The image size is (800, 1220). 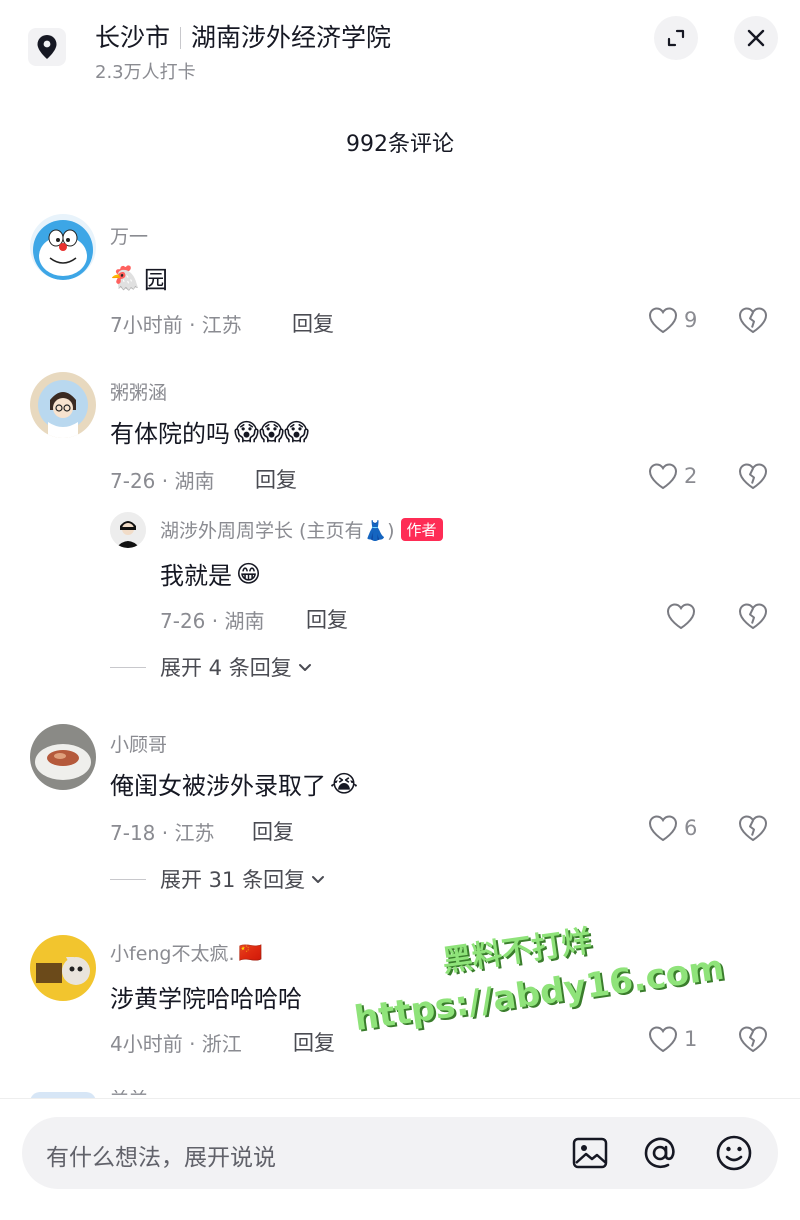 I want to click on comments-count-title: 992条评论, so click(x=400, y=144).